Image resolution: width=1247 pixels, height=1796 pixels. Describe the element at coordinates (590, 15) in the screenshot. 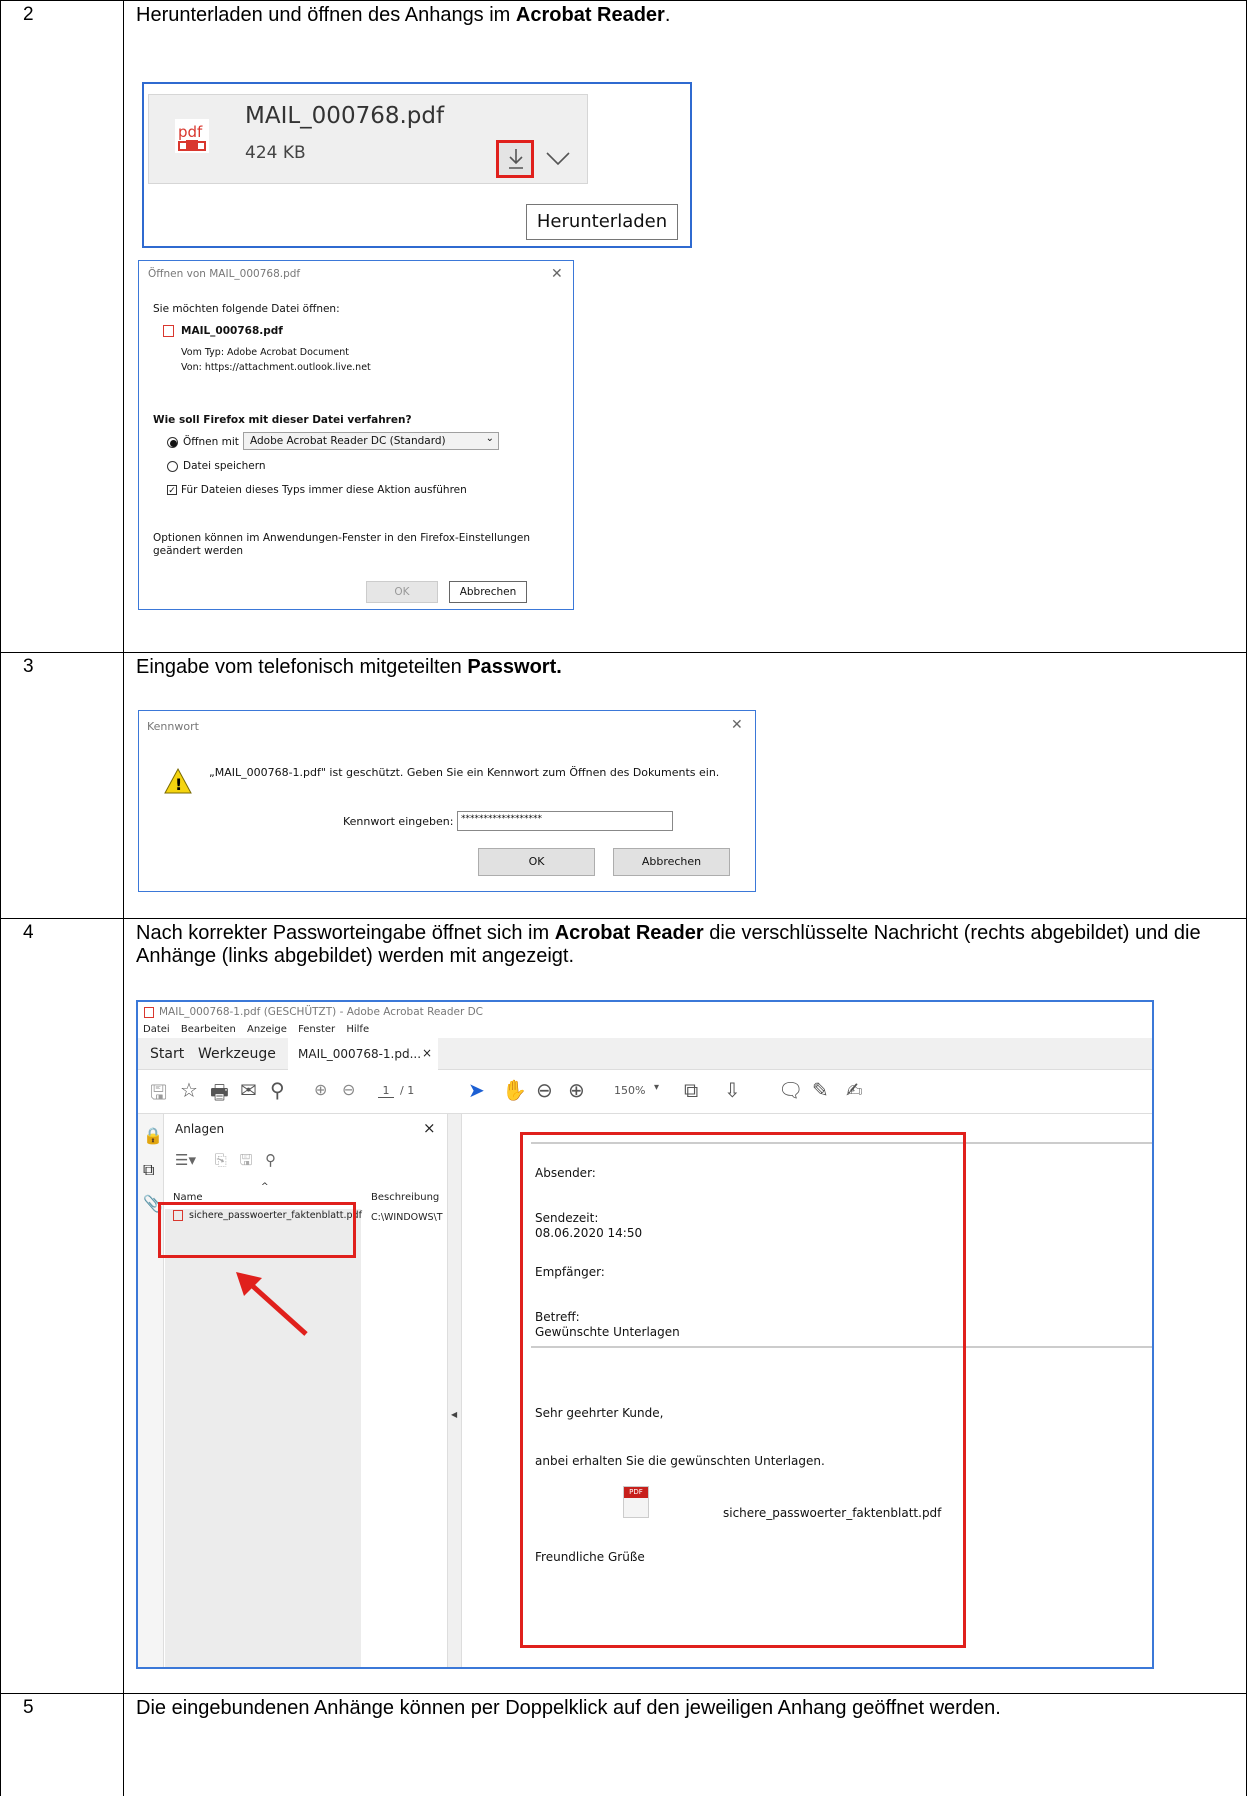

I see `step-text-bold: Acrobat Reader` at that location.